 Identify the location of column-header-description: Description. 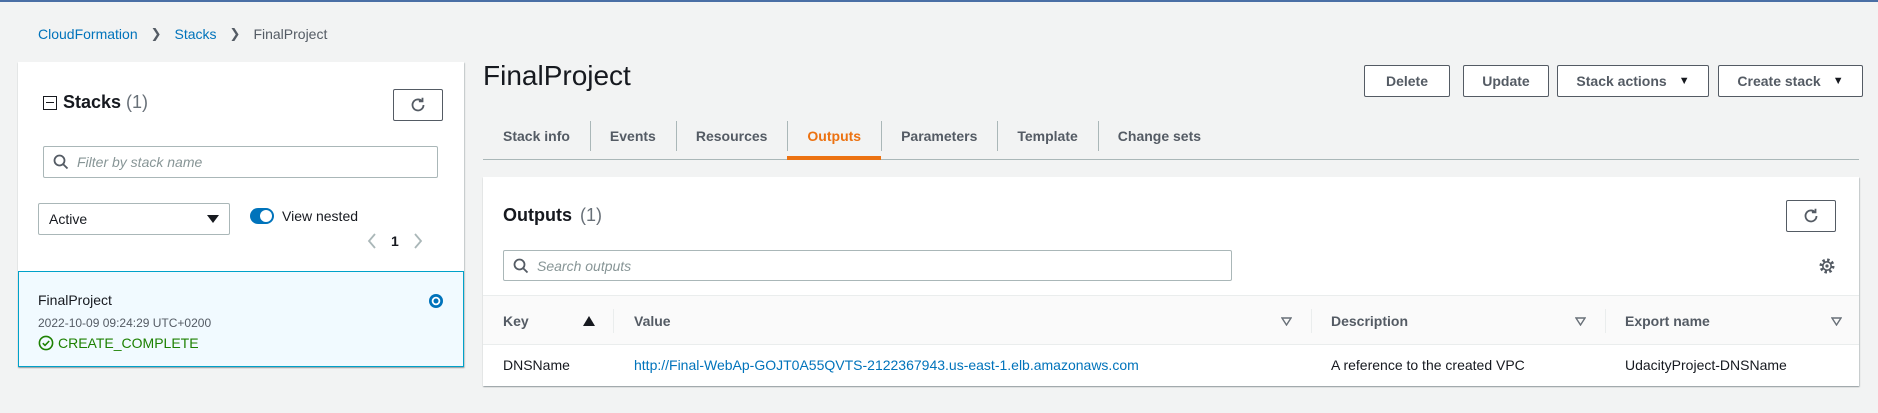
(1369, 321).